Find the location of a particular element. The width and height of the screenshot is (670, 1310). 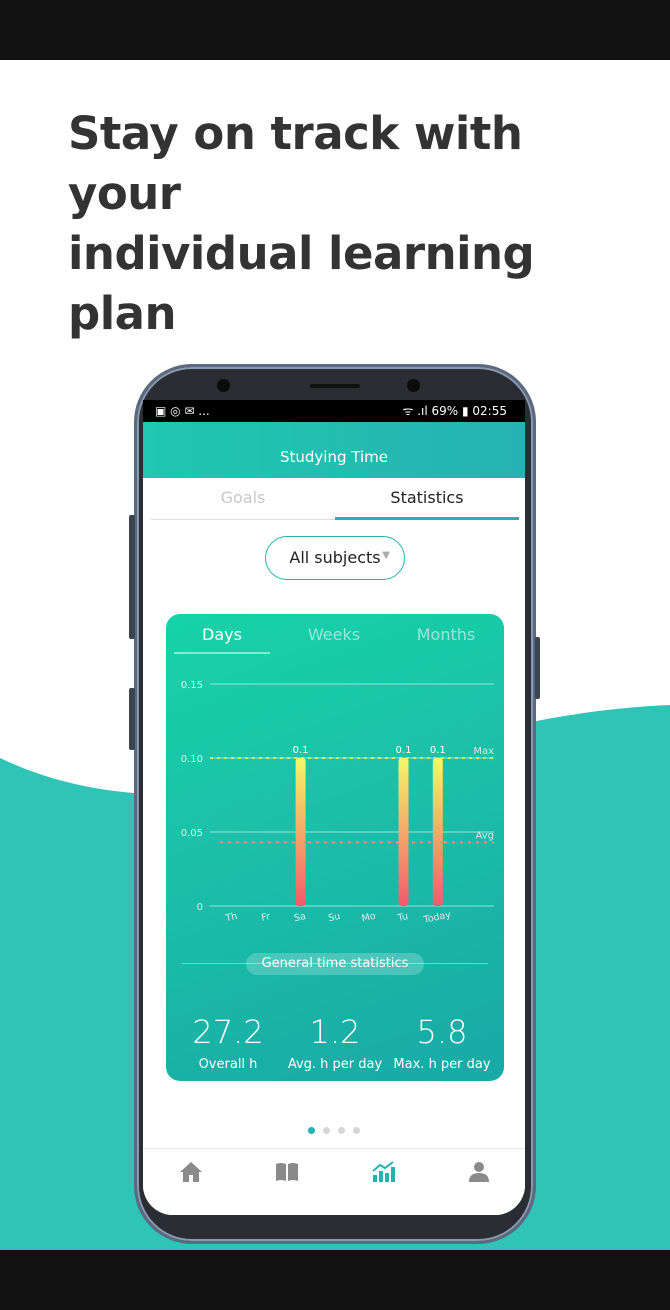

headline-line-1: Stay on track with your is located at coordinates (295, 163).